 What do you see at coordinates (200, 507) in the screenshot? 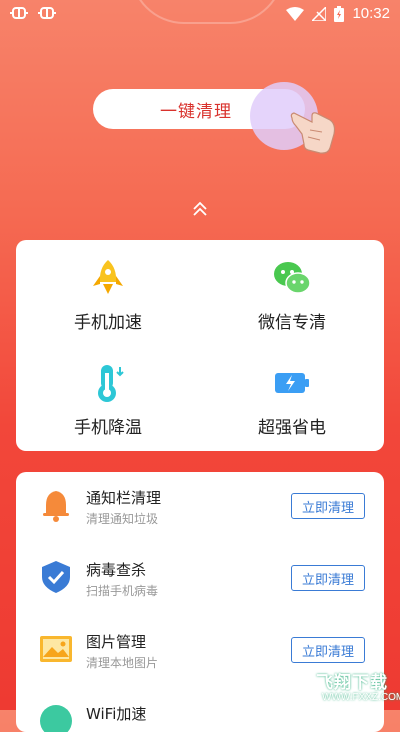
I see `list-item: 通知栏清理 清理通知垃圾 立即清理` at bounding box center [200, 507].